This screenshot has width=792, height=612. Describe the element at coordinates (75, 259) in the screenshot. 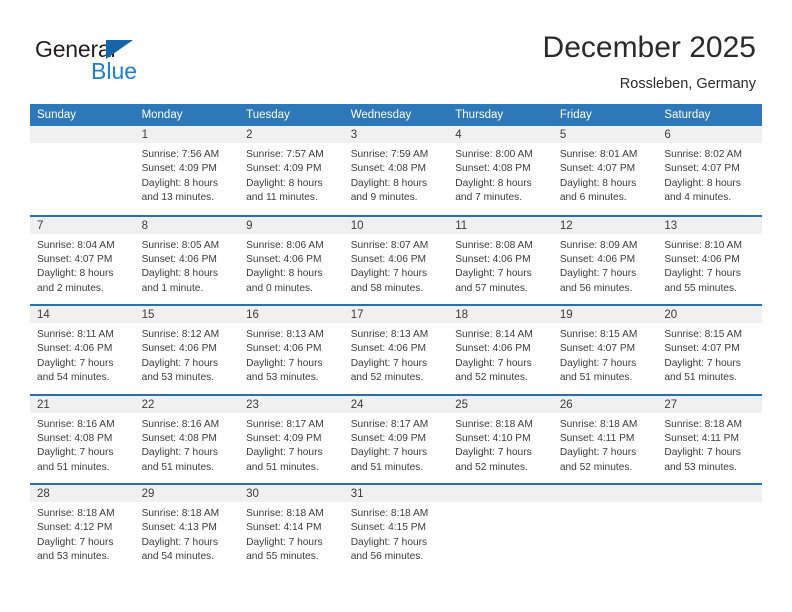

I see `sunset-time: Sunset: 4:07 PM` at that location.